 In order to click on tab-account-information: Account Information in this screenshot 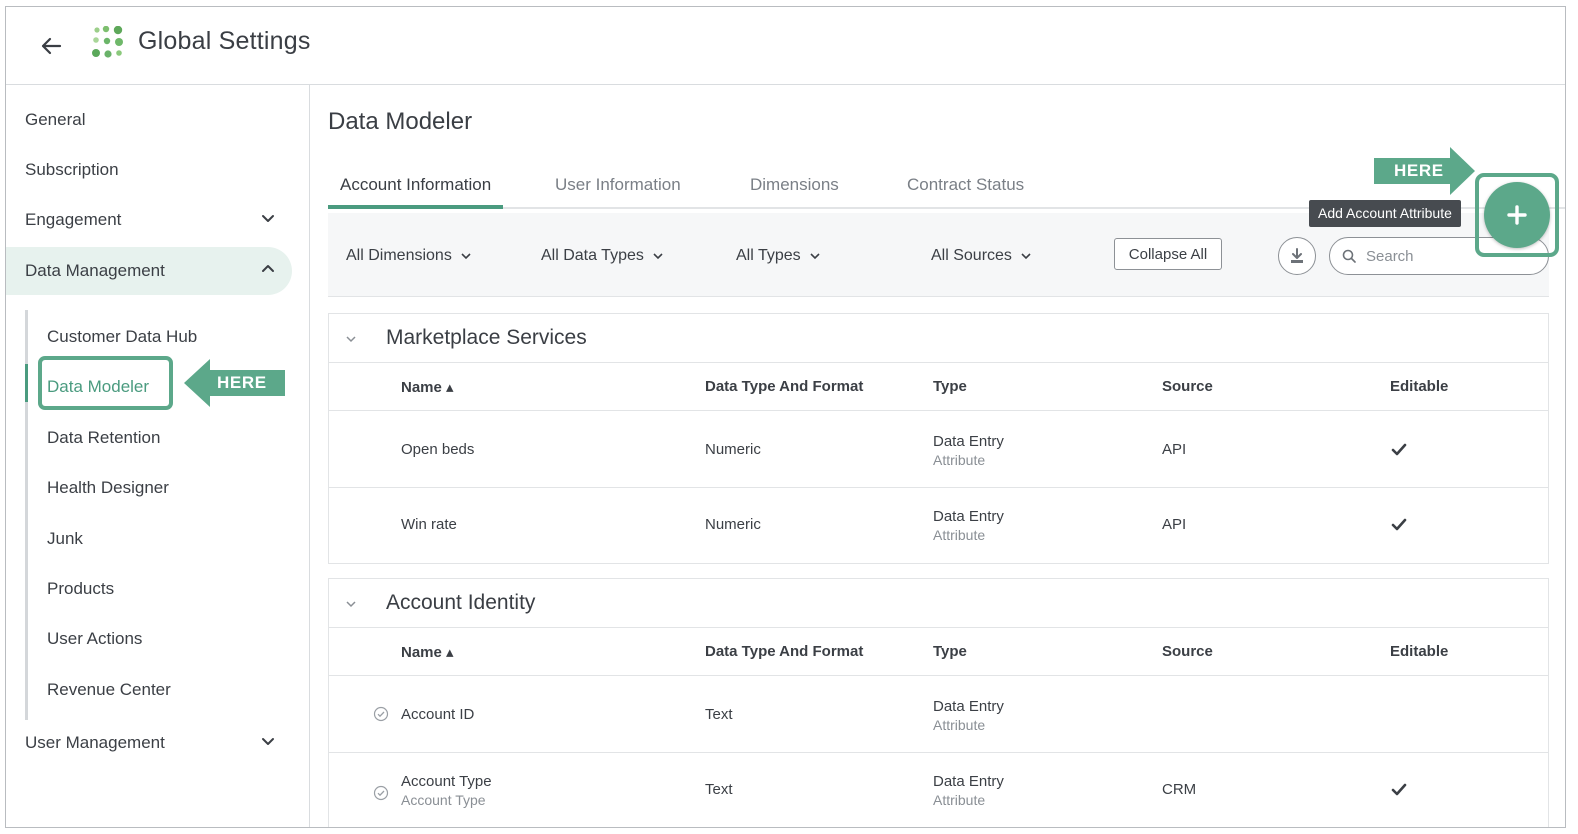, I will do `click(416, 187)`.